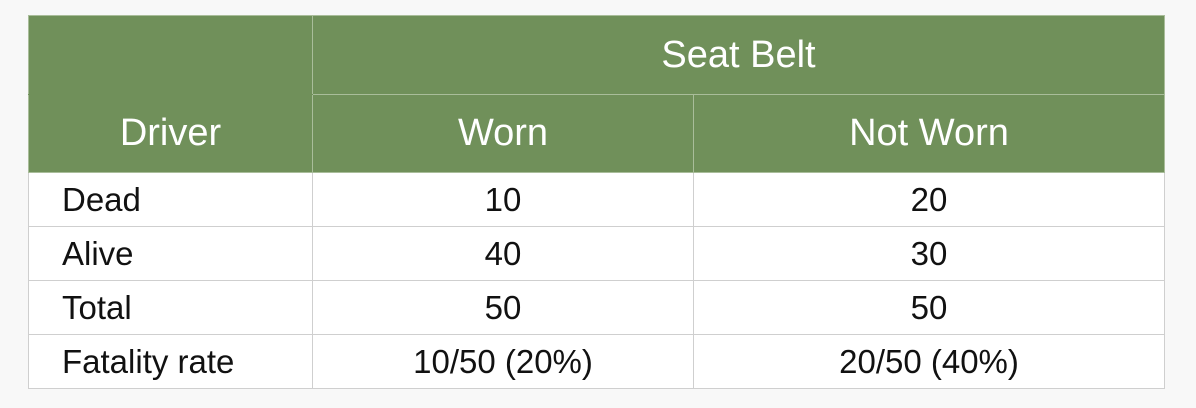 Image resolution: width=1196 pixels, height=408 pixels. What do you see at coordinates (929, 199) in the screenshot?
I see `cell-not-worn: 20` at bounding box center [929, 199].